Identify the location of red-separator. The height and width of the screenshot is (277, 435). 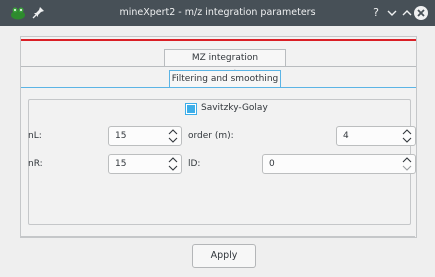
(218, 40).